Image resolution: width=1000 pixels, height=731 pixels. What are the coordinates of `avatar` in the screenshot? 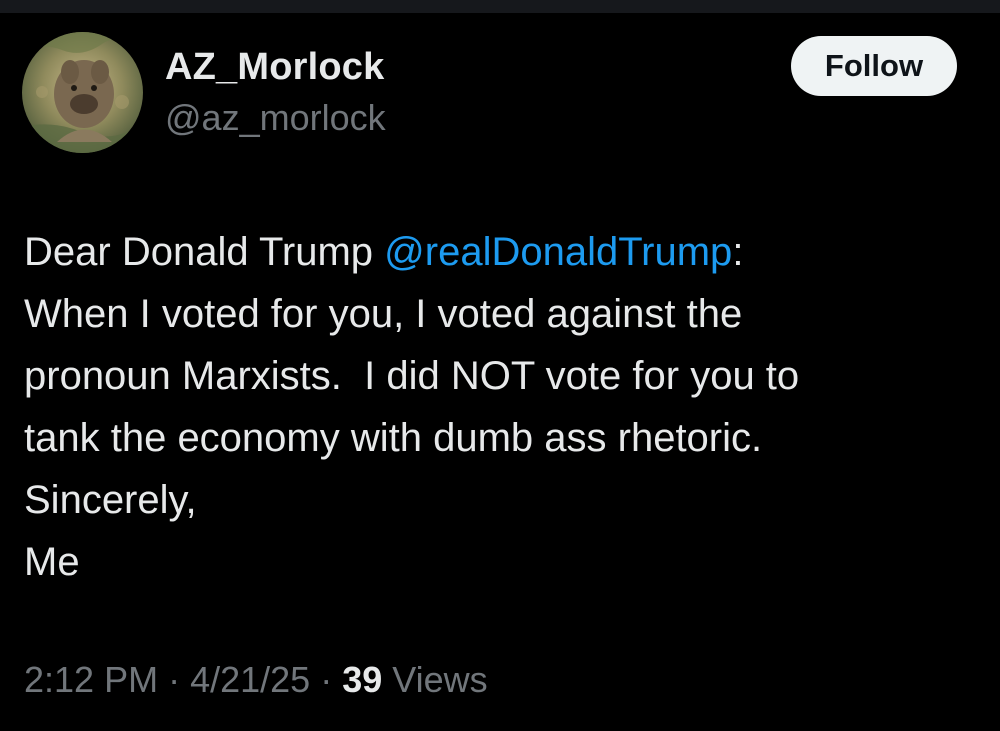 It's located at (82, 92).